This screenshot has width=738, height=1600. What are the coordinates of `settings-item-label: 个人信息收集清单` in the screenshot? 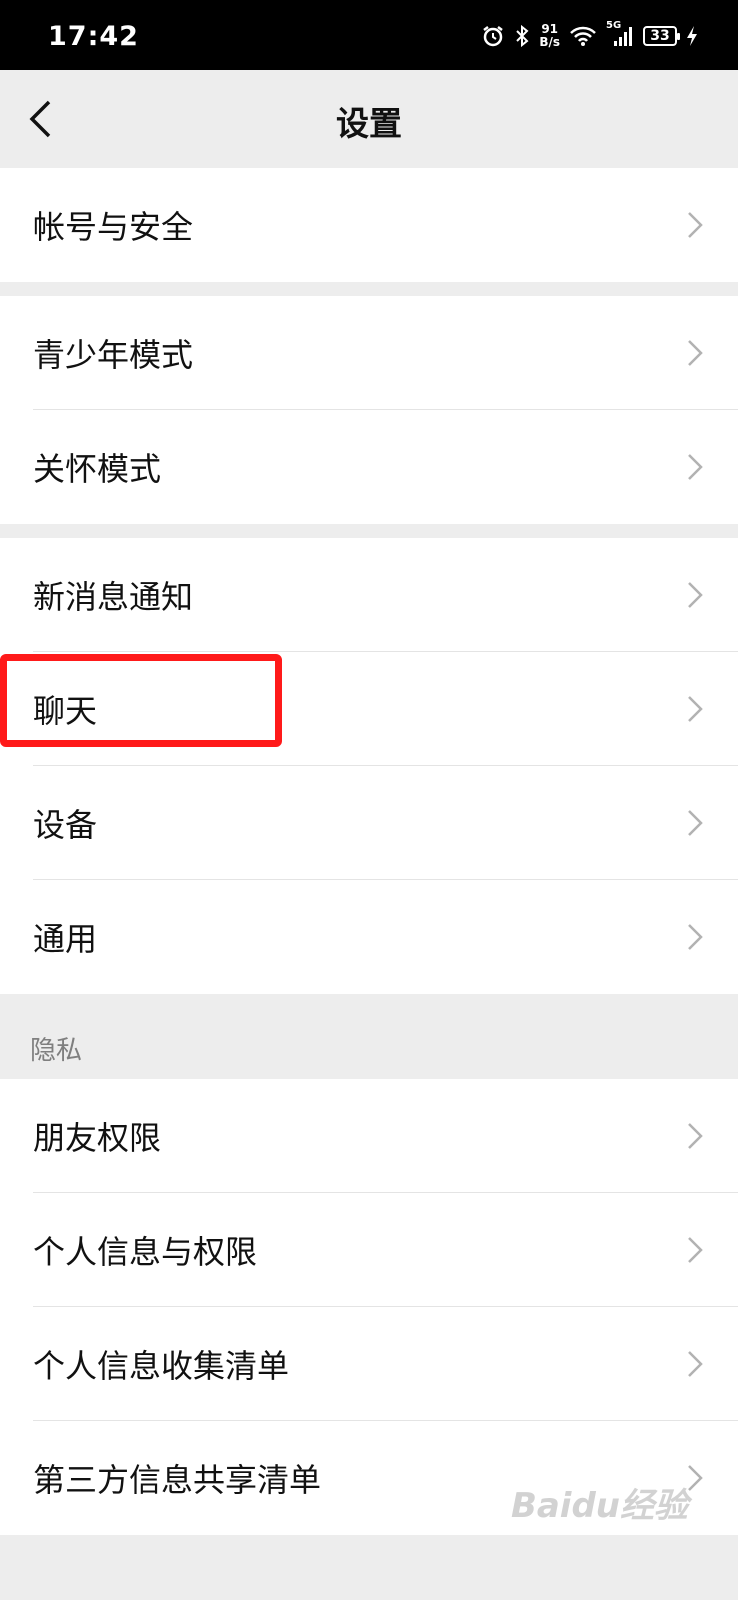 It's located at (161, 1366).